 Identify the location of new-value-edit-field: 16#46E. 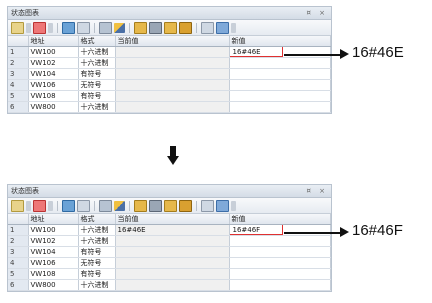
(256, 51).